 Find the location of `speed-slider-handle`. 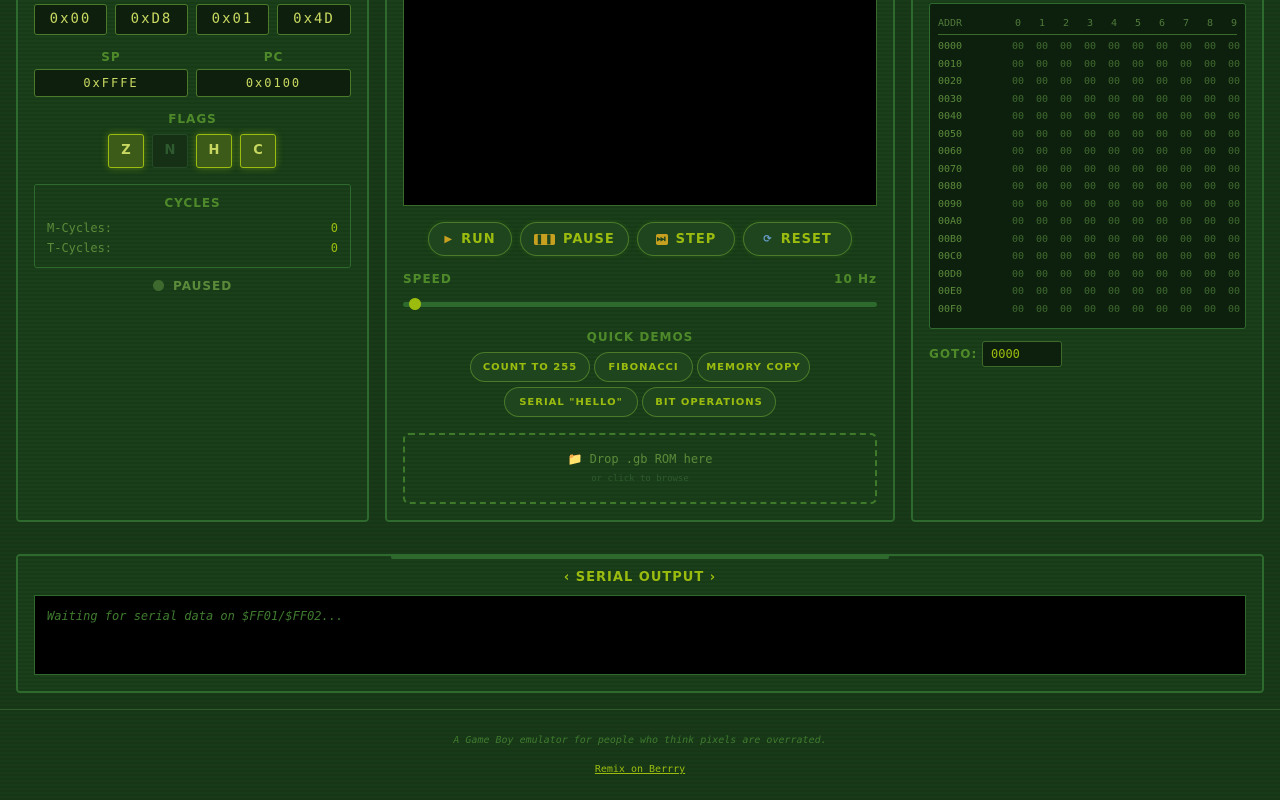

speed-slider-handle is located at coordinates (414, 304).